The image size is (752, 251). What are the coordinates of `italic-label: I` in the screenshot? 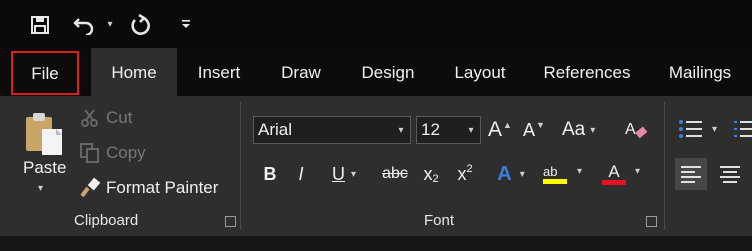 It's located at (301, 173).